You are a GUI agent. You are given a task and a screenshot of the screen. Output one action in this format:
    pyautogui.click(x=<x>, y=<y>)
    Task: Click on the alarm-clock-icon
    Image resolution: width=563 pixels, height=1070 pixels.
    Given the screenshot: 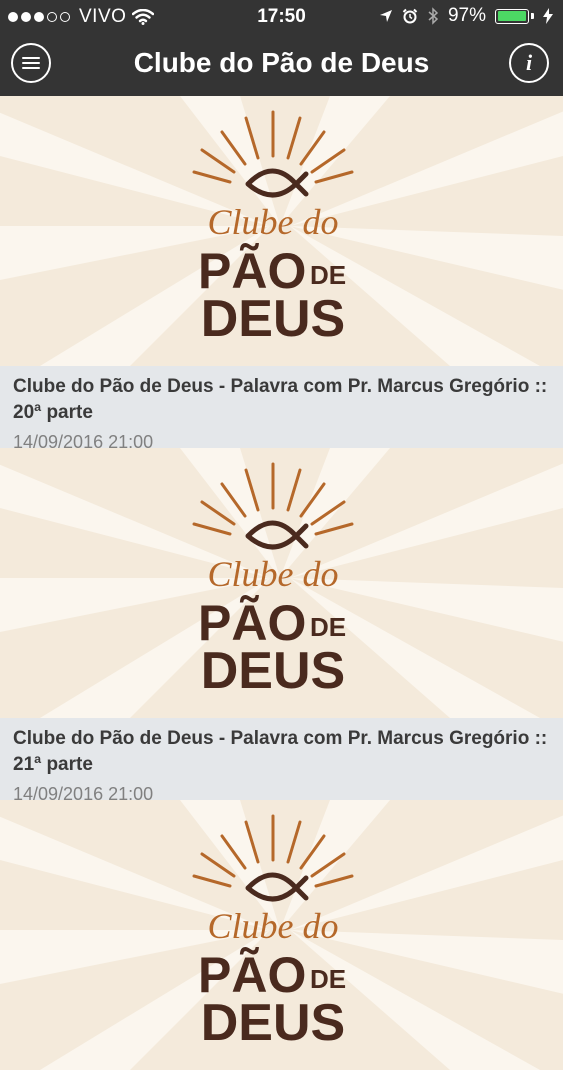 What is the action you would take?
    pyautogui.click(x=410, y=16)
    